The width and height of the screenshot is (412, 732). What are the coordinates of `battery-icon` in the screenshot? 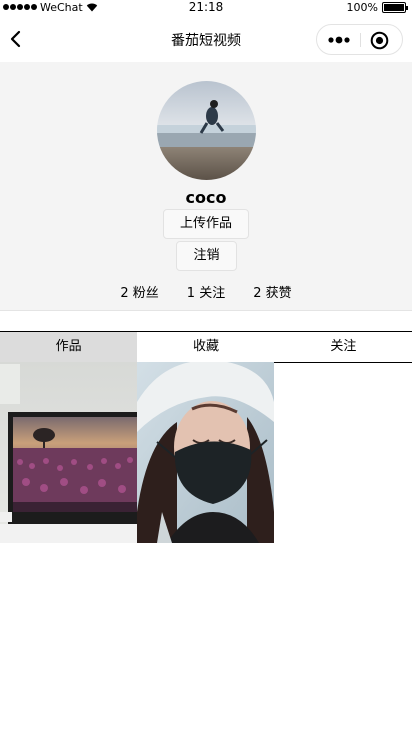 It's located at (395, 7).